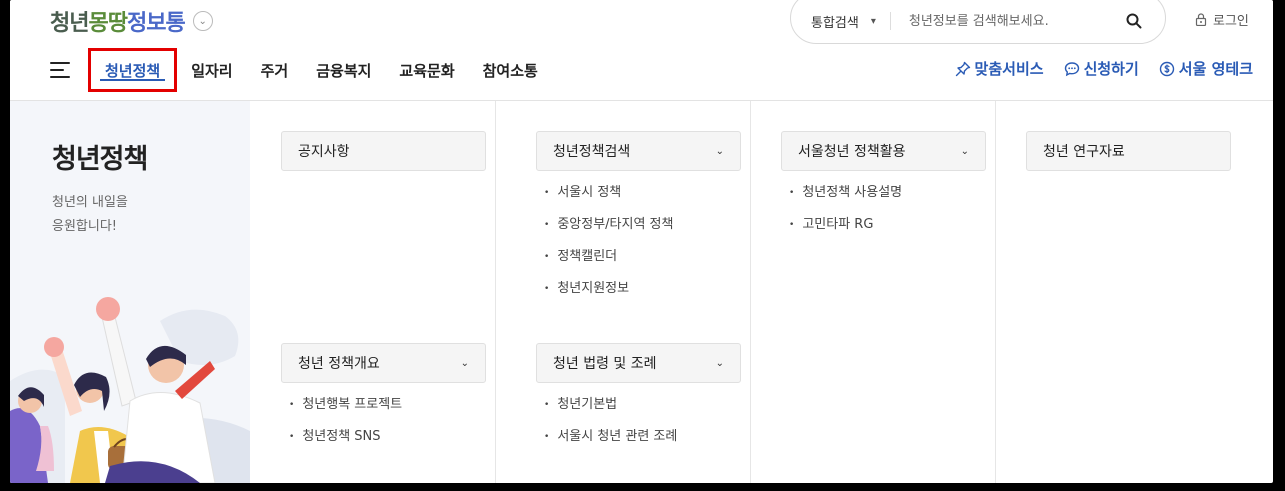 Image resolution: width=1285 pixels, height=491 pixels. I want to click on coin-icon, so click(1166, 68).